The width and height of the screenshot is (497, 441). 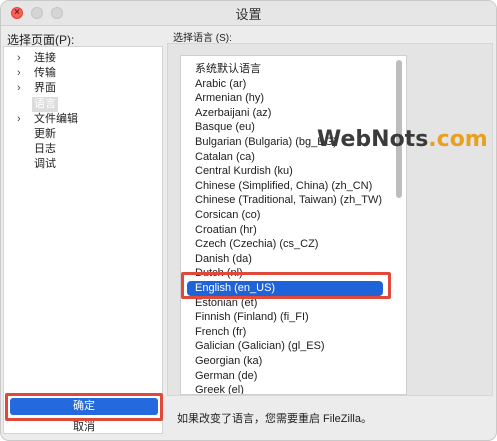 I want to click on title-bar: 设置, so click(x=248, y=13).